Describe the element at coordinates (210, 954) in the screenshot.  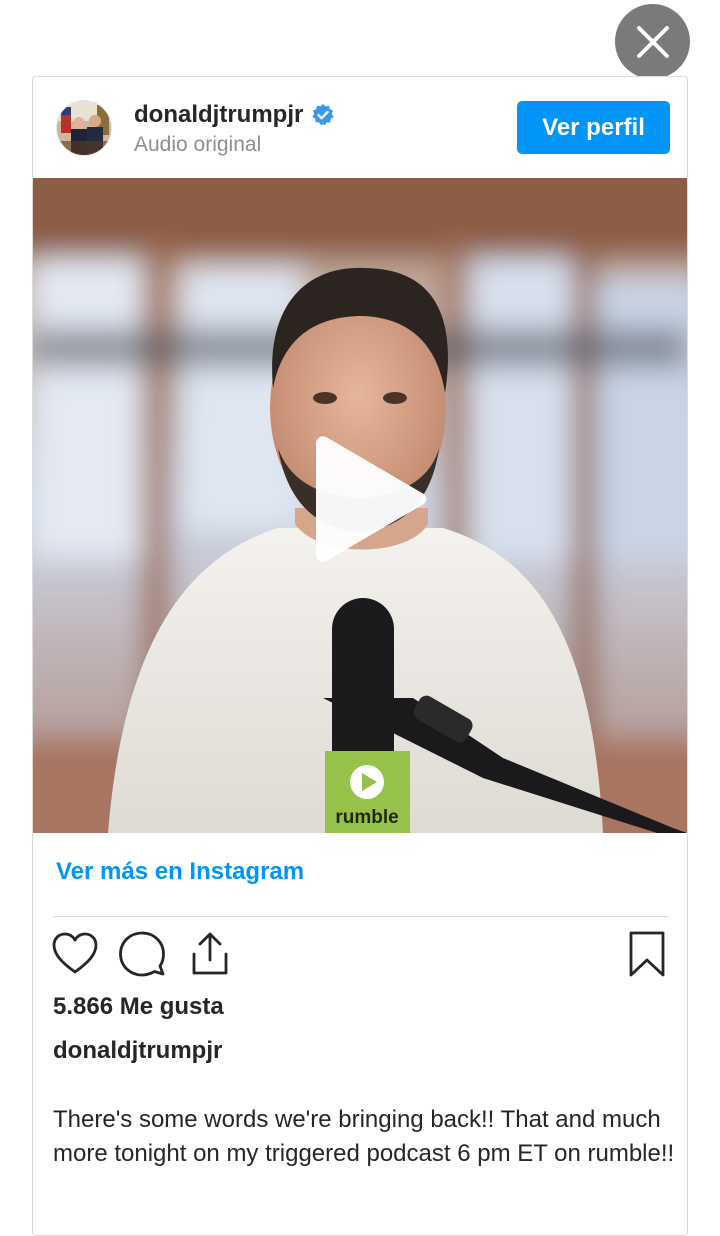
I see `share-icon` at that location.